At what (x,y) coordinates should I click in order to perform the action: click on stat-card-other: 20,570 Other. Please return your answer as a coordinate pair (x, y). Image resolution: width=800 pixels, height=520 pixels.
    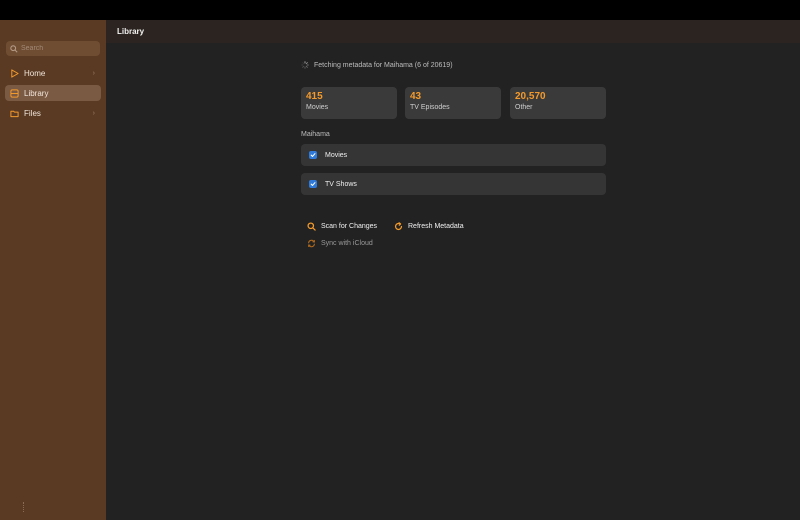
    Looking at the image, I should click on (558, 103).